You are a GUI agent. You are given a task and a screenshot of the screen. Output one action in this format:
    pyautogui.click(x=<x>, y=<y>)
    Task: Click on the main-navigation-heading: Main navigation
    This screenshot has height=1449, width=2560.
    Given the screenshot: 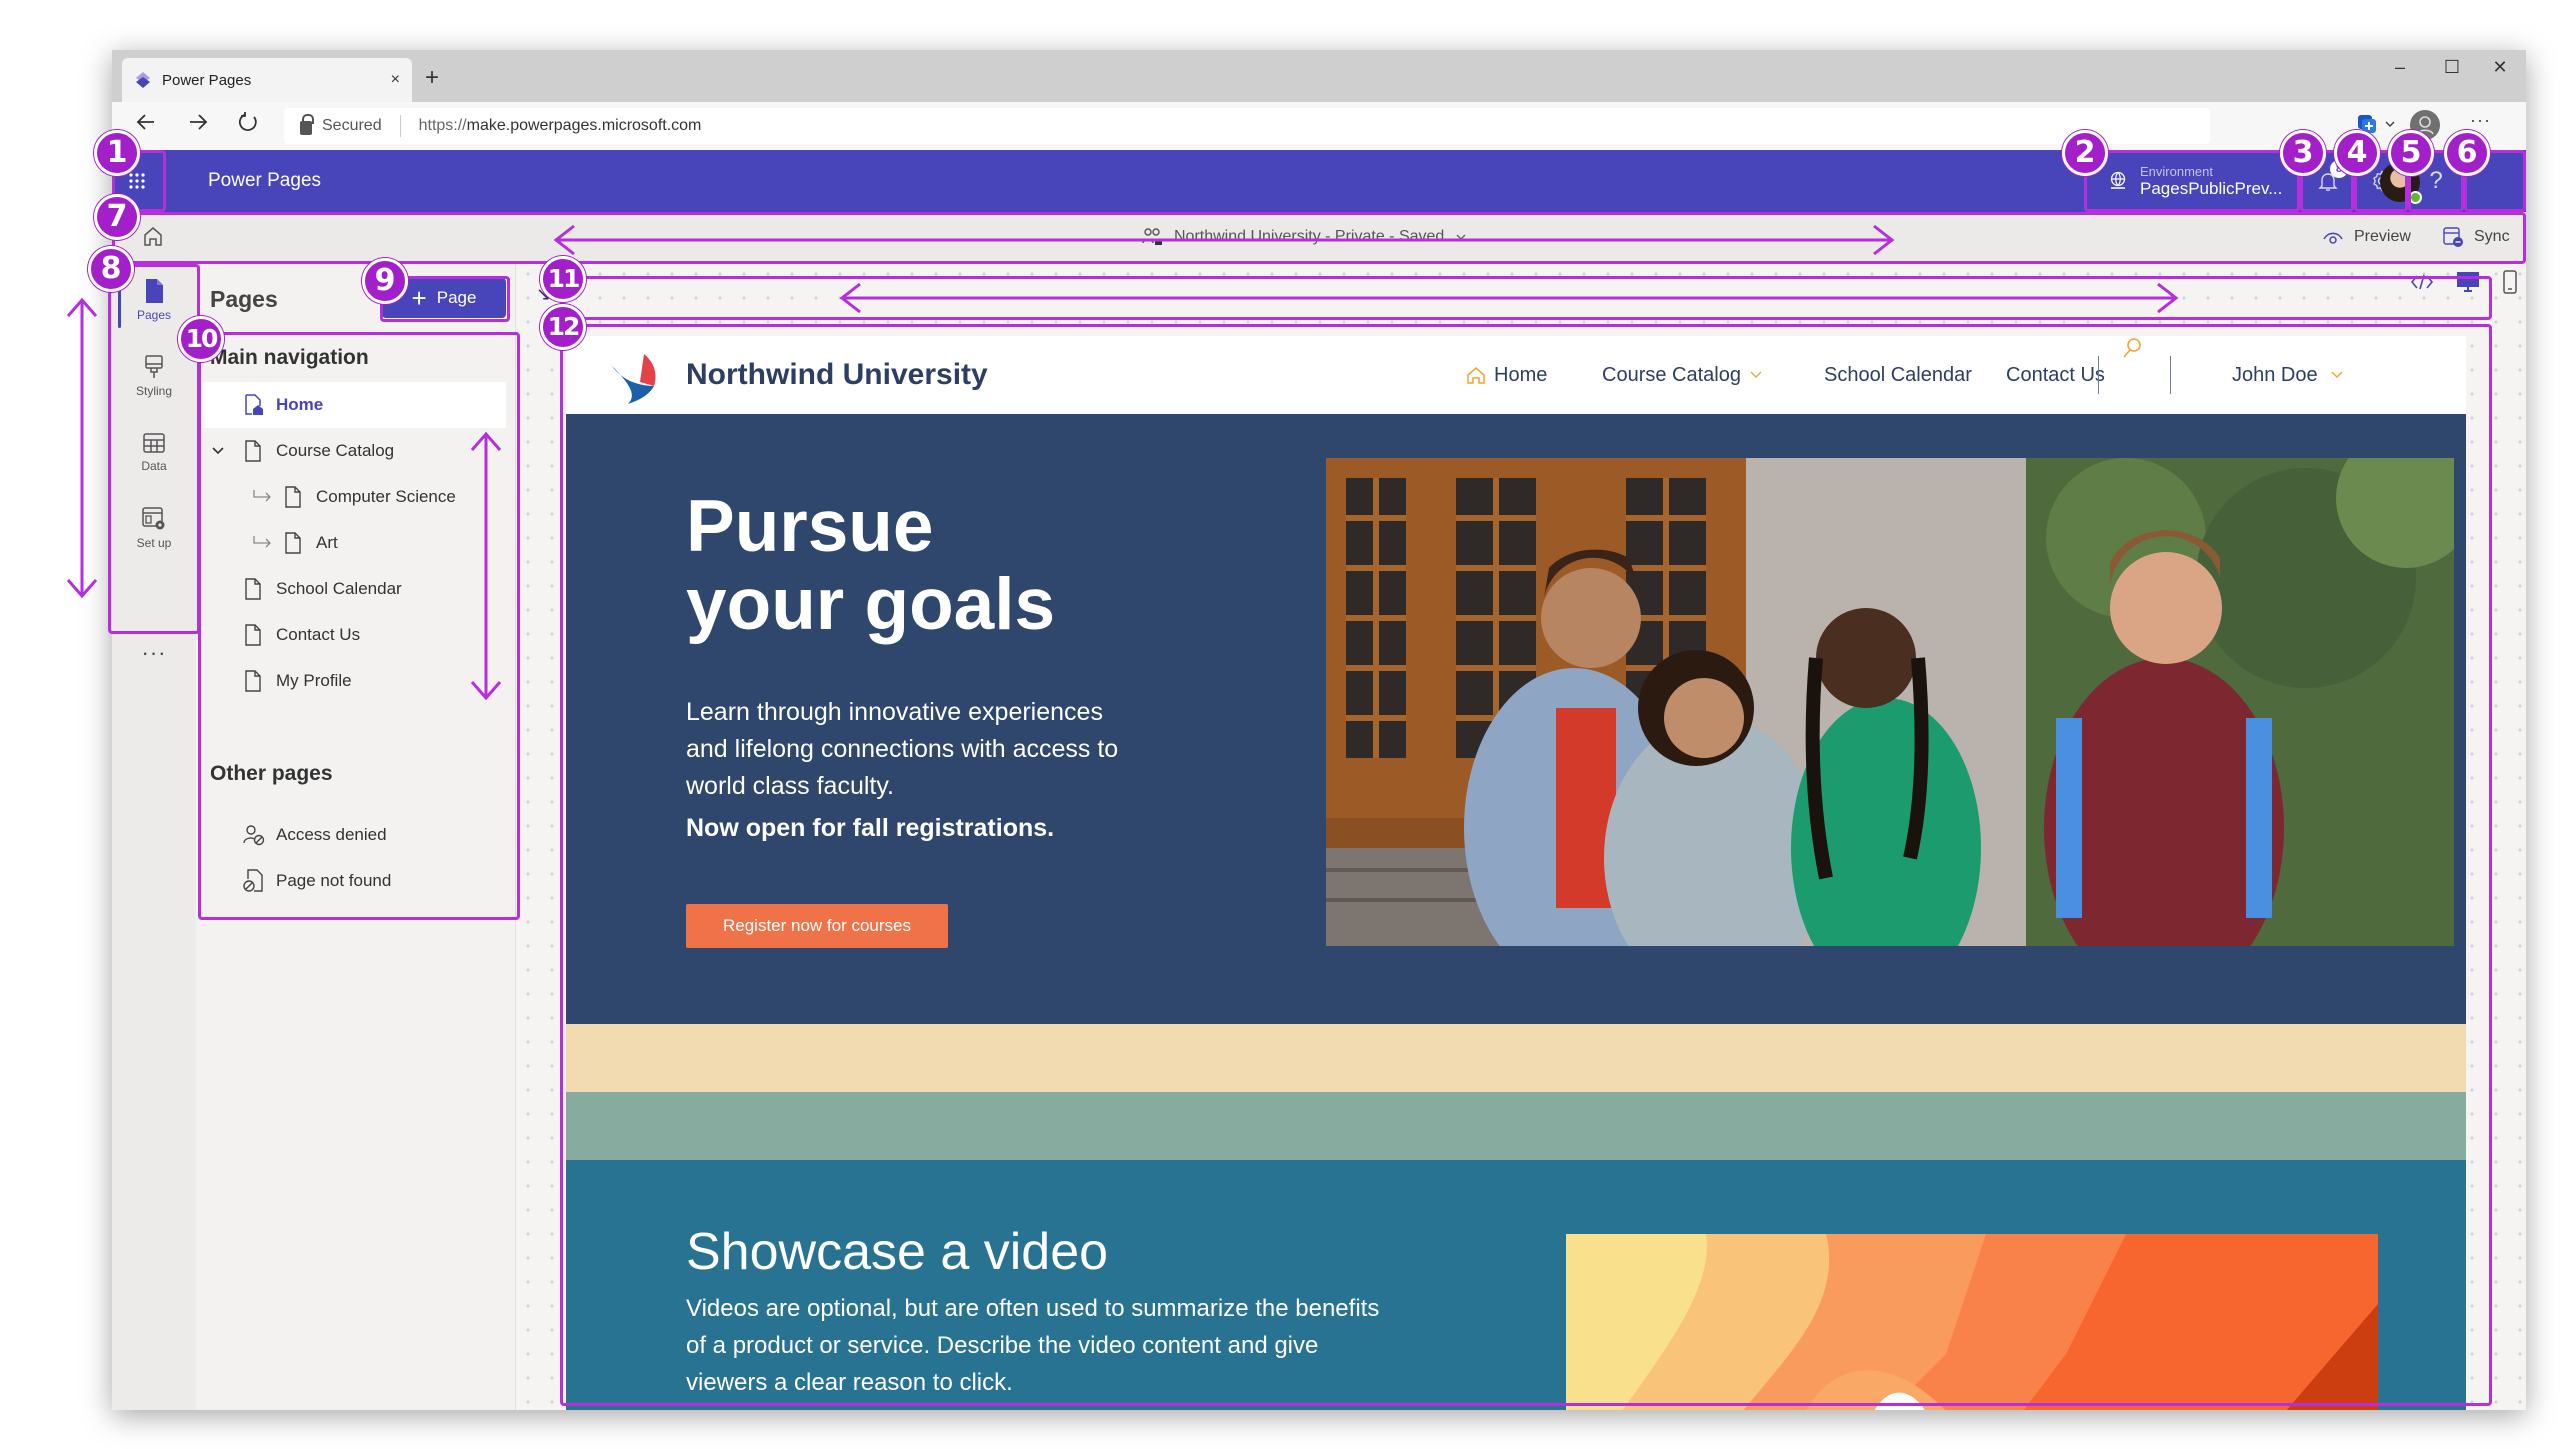 What is the action you would take?
    pyautogui.click(x=289, y=357)
    